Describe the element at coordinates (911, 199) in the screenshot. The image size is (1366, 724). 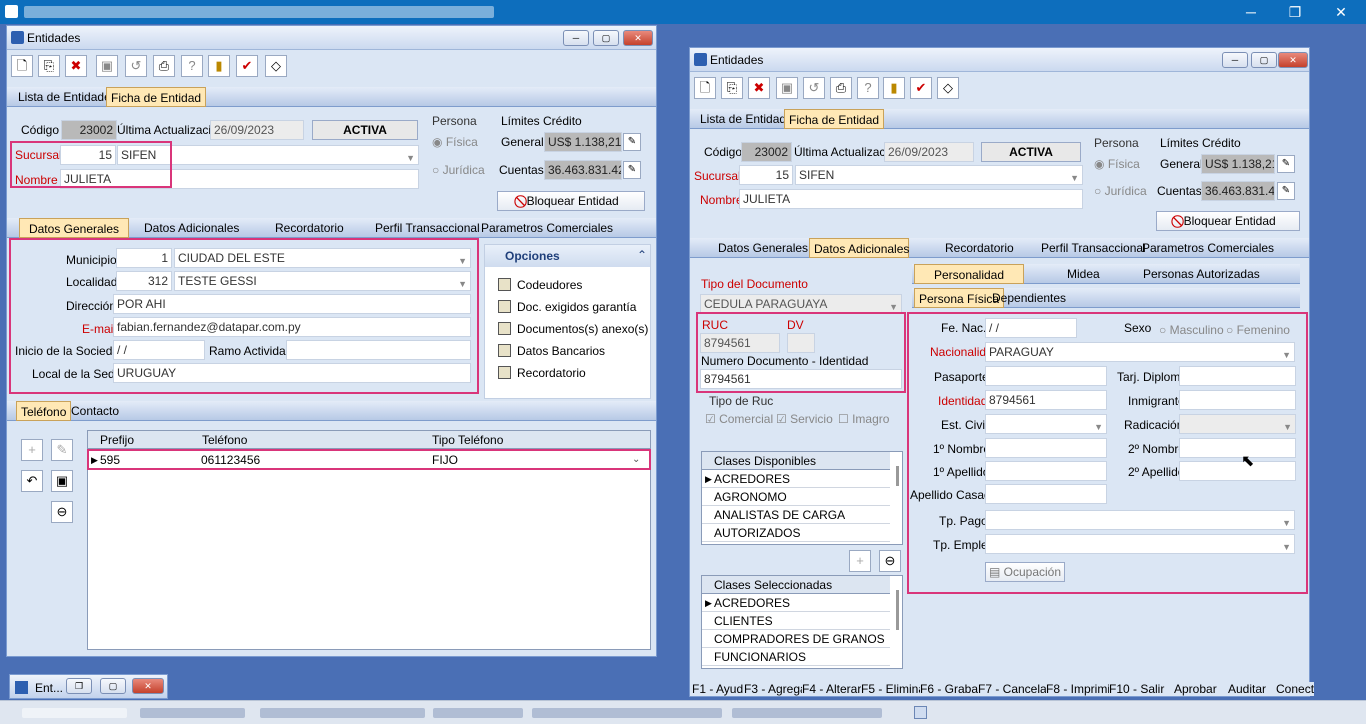
I see `nombre-field: JULIETA` at that location.